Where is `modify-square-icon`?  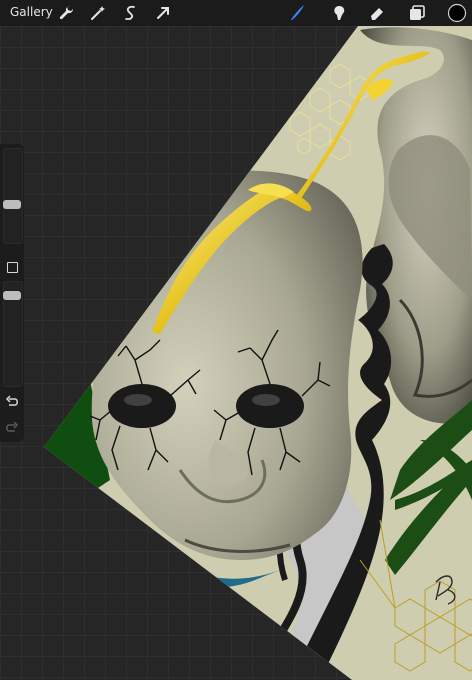 modify-square-icon is located at coordinates (12, 267).